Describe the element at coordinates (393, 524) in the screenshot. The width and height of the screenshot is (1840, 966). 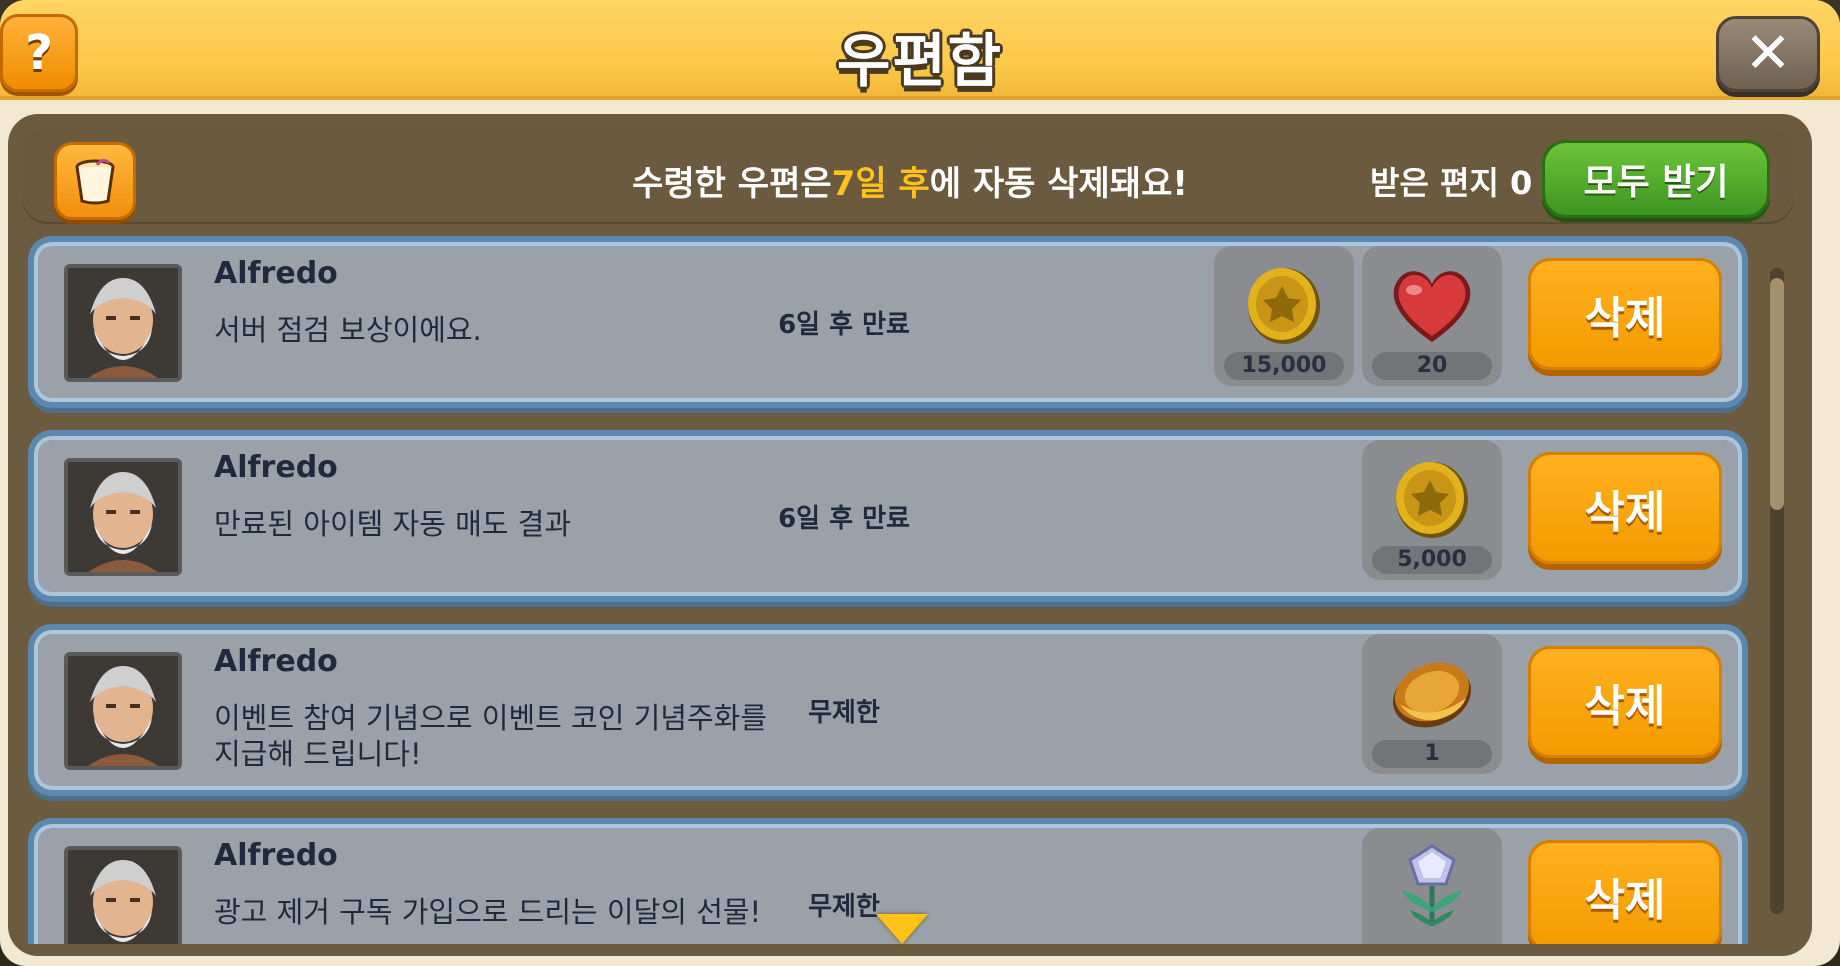
I see `mail-message: 만료된 아이템 자동 매도 결과` at that location.